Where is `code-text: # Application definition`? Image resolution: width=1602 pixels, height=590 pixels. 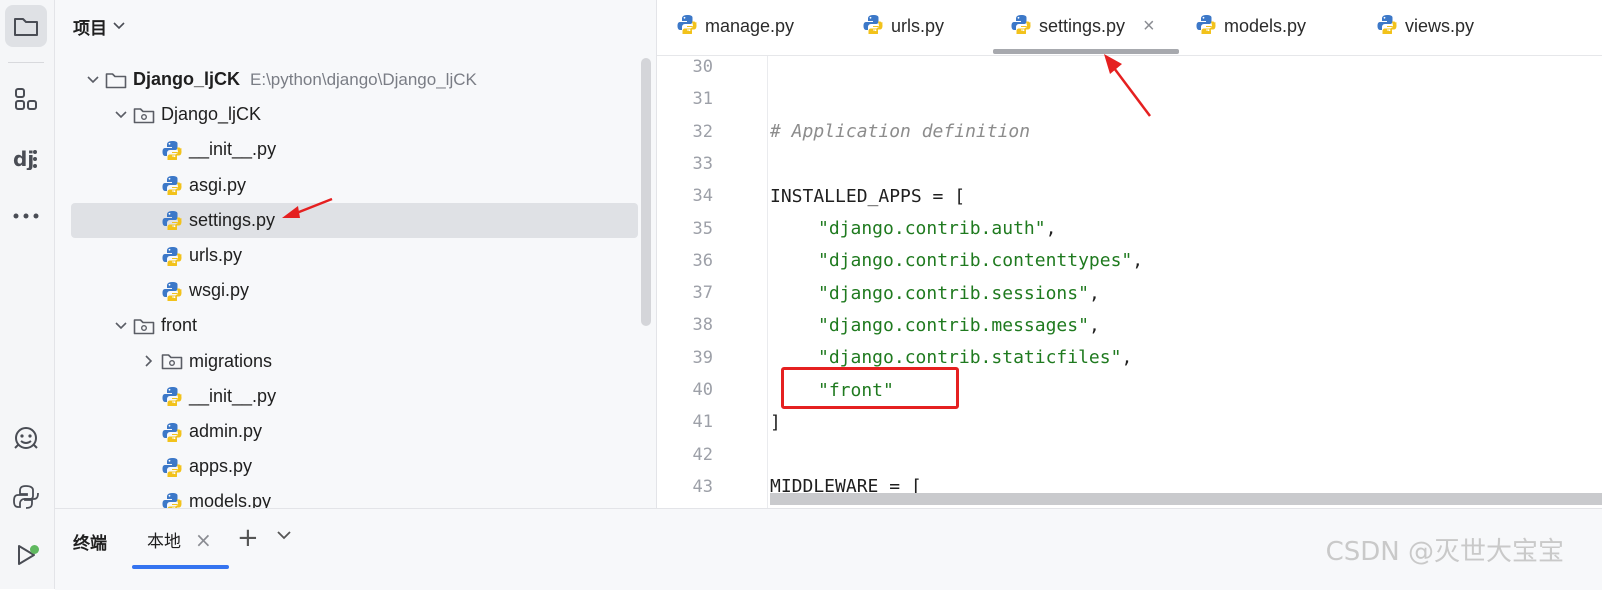 code-text: # Application definition is located at coordinates (900, 132).